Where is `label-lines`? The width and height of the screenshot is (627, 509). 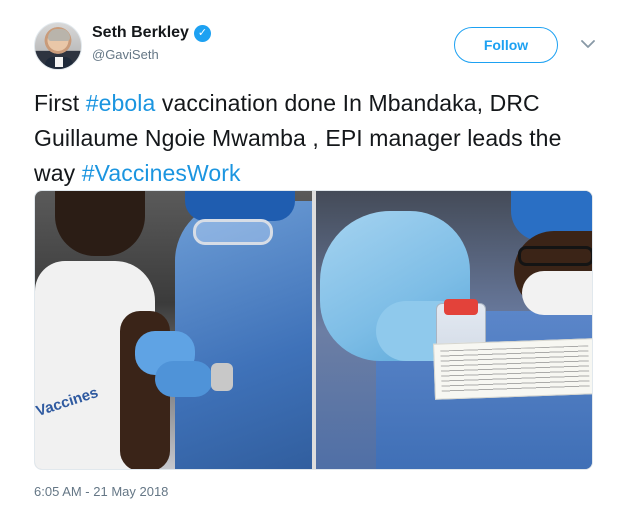
label-lines is located at coordinates (515, 370).